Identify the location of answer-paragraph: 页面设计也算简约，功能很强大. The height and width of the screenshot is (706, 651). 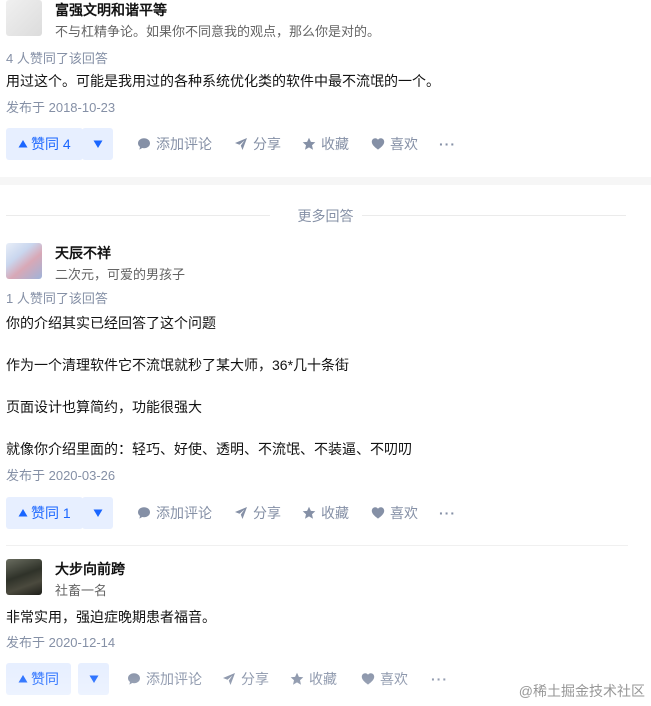
(104, 407).